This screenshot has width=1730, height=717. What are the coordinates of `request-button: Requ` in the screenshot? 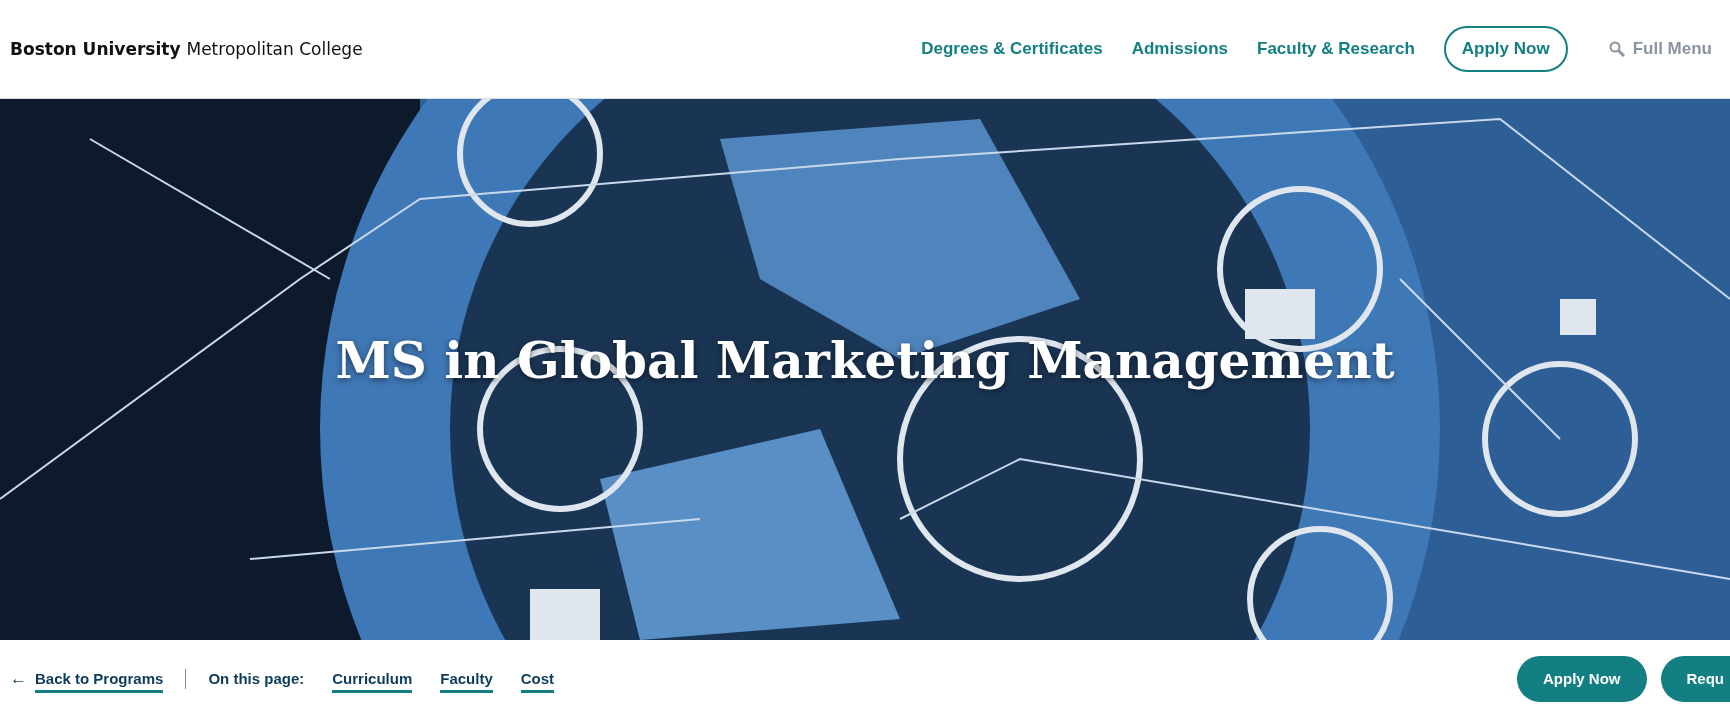 It's located at (1695, 678).